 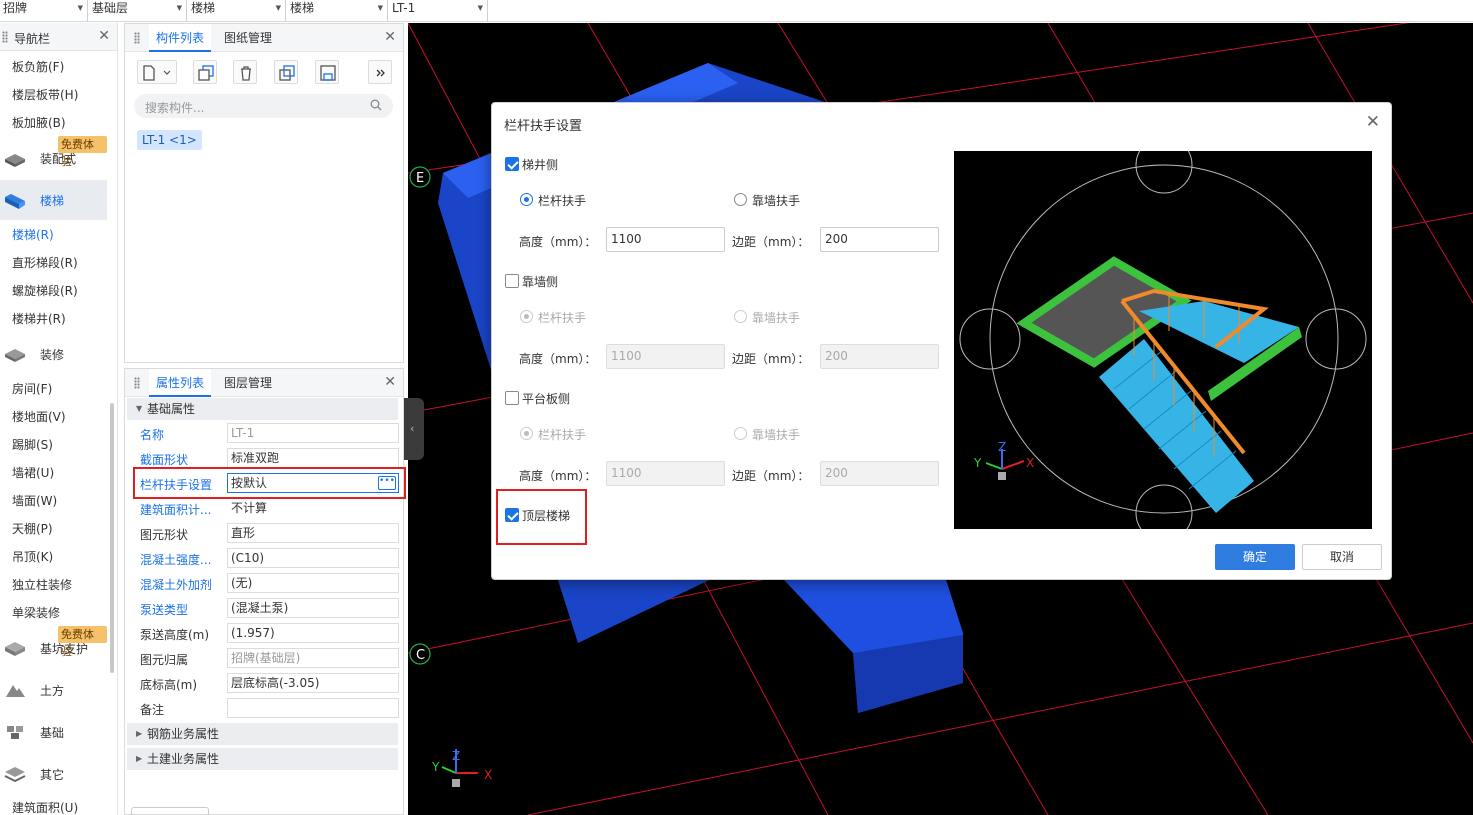 I want to click on highlight-railing-row, so click(x=269, y=483).